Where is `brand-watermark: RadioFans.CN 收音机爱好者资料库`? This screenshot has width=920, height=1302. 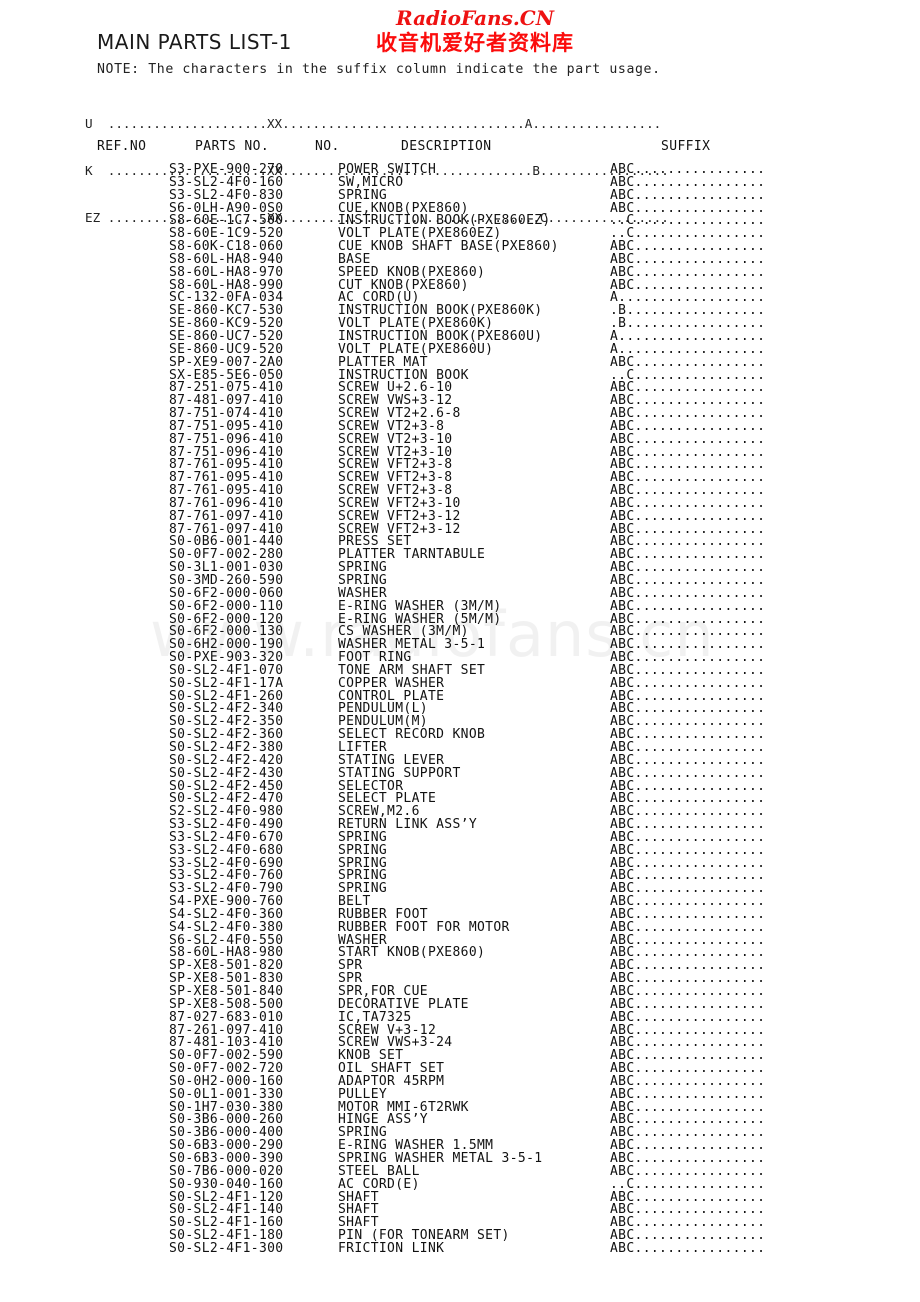
brand-watermark: RadioFans.CN 收音机爱好者资料库 is located at coordinates (475, 30).